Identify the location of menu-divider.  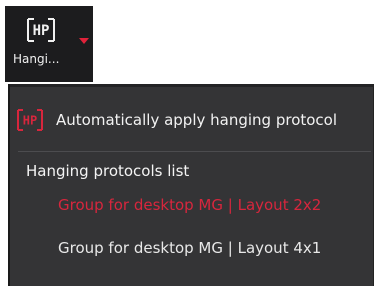
(194, 151).